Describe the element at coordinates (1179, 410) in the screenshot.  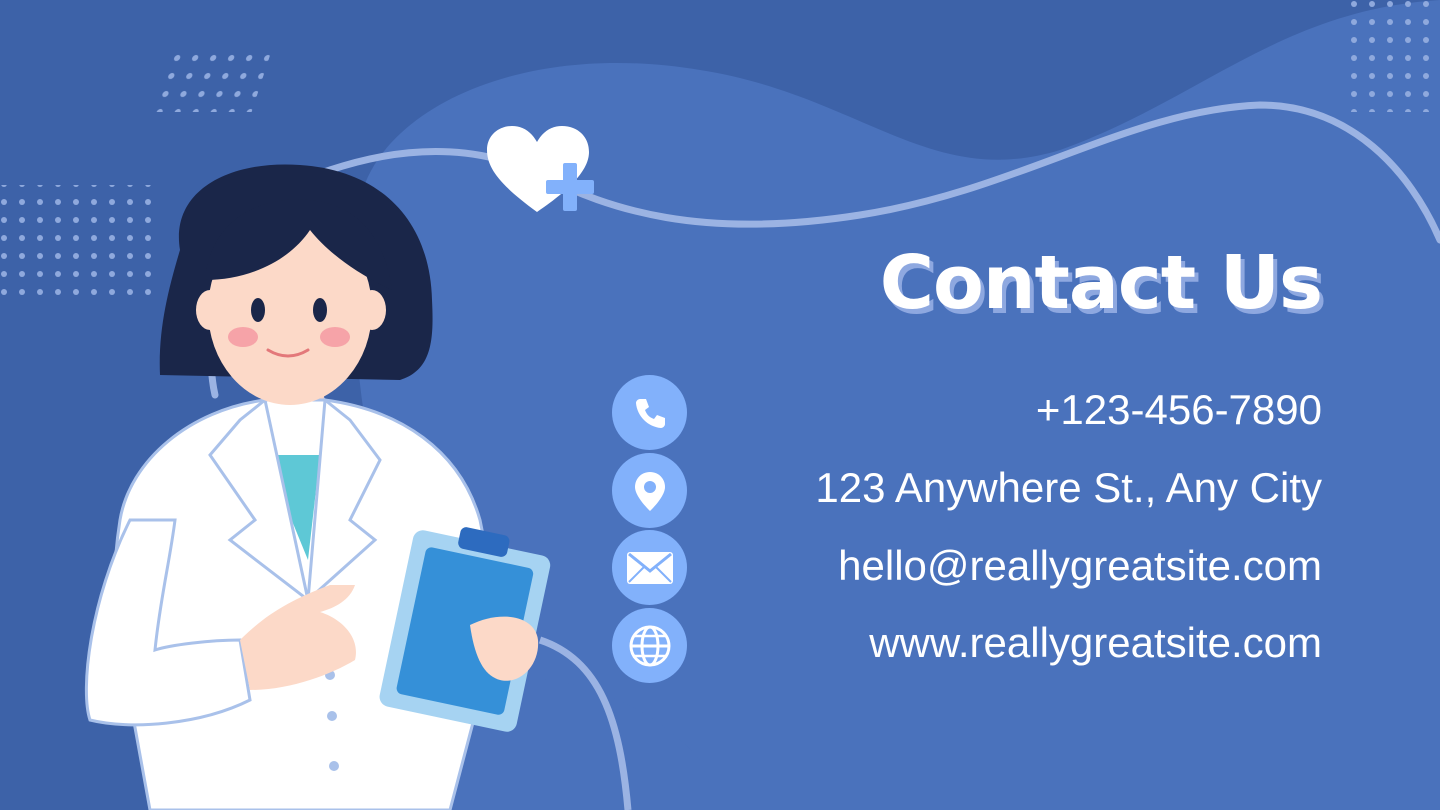
I see `phone-number: +123-456-7890` at that location.